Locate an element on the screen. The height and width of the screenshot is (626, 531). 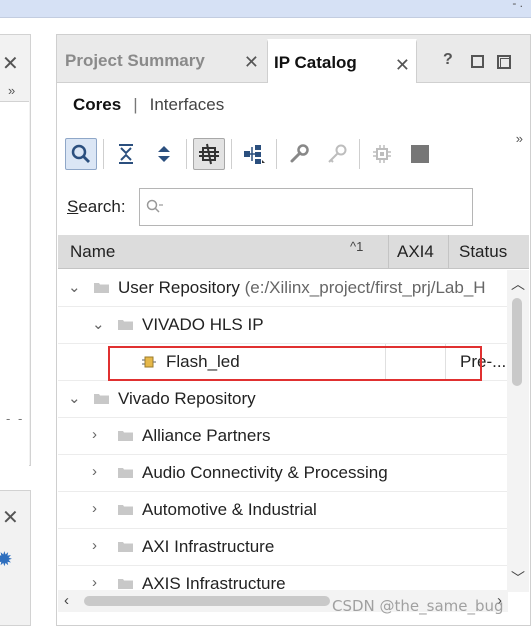
tab-bar: Project Summary ✕ IP Catalog ✕ ? is located at coordinates (293, 59).